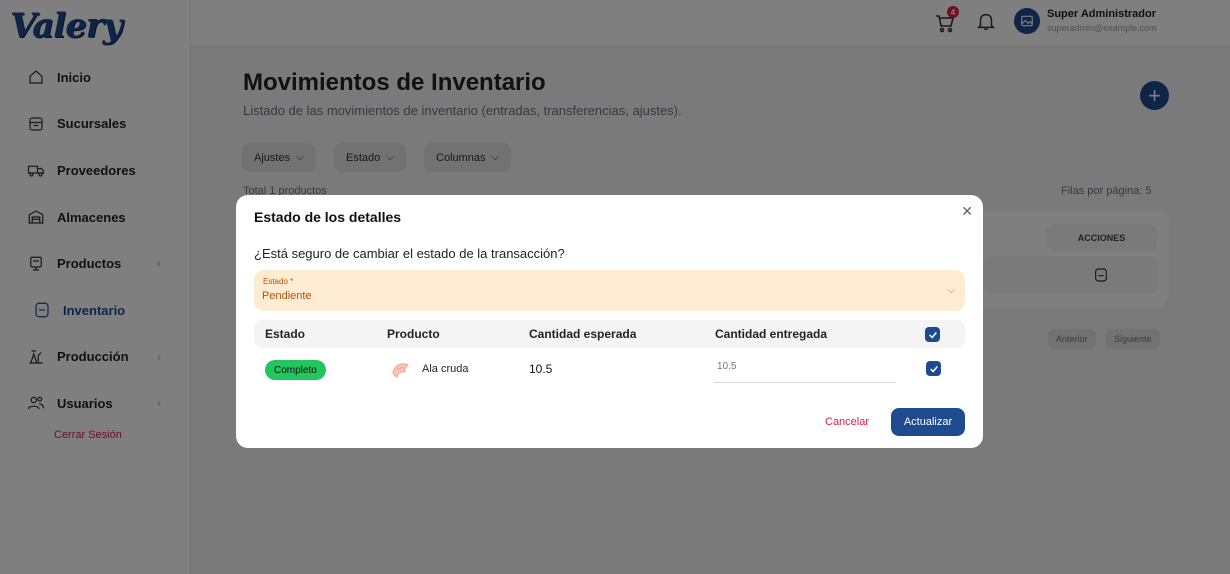 This screenshot has height=574, width=1230. What do you see at coordinates (295, 370) in the screenshot?
I see `status-badge: Completo` at bounding box center [295, 370].